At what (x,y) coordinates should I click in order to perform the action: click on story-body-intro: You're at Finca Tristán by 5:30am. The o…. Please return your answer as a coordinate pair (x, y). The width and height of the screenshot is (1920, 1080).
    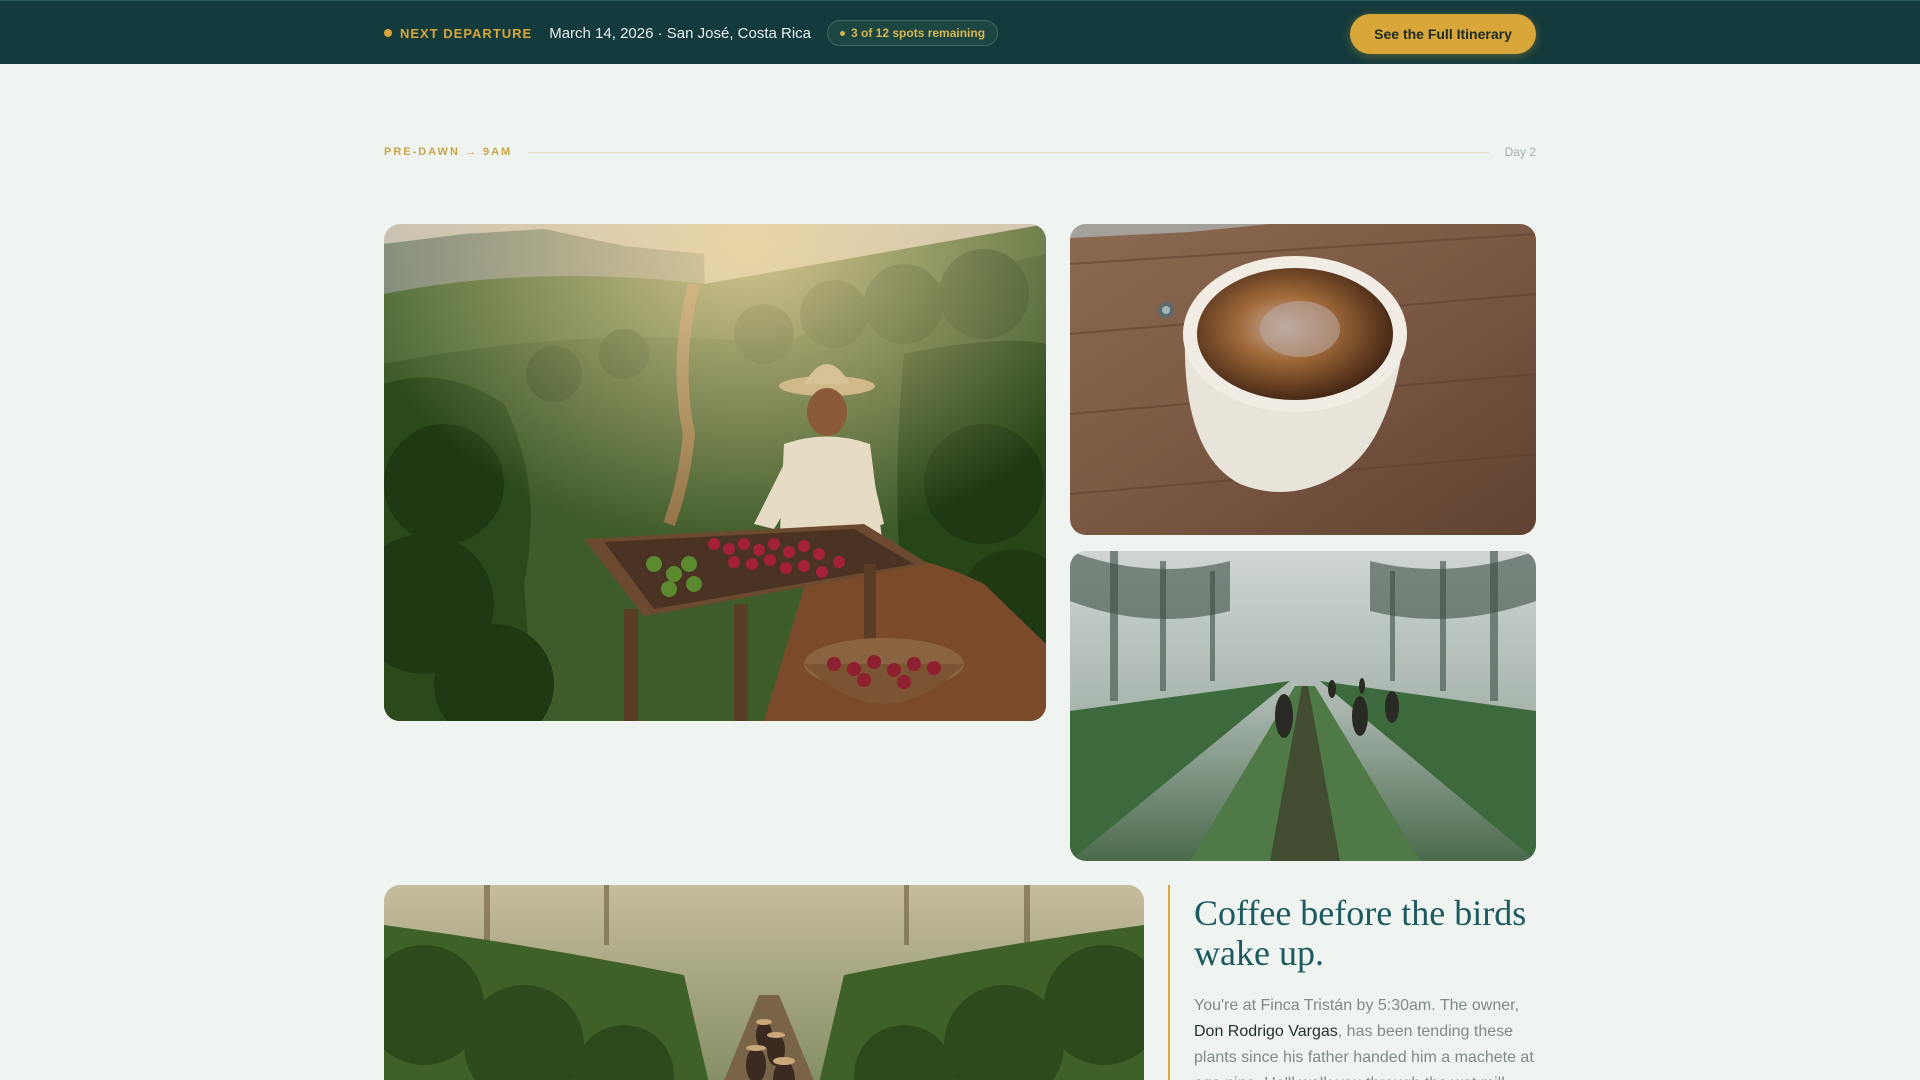
    Looking at the image, I should click on (1357, 1005).